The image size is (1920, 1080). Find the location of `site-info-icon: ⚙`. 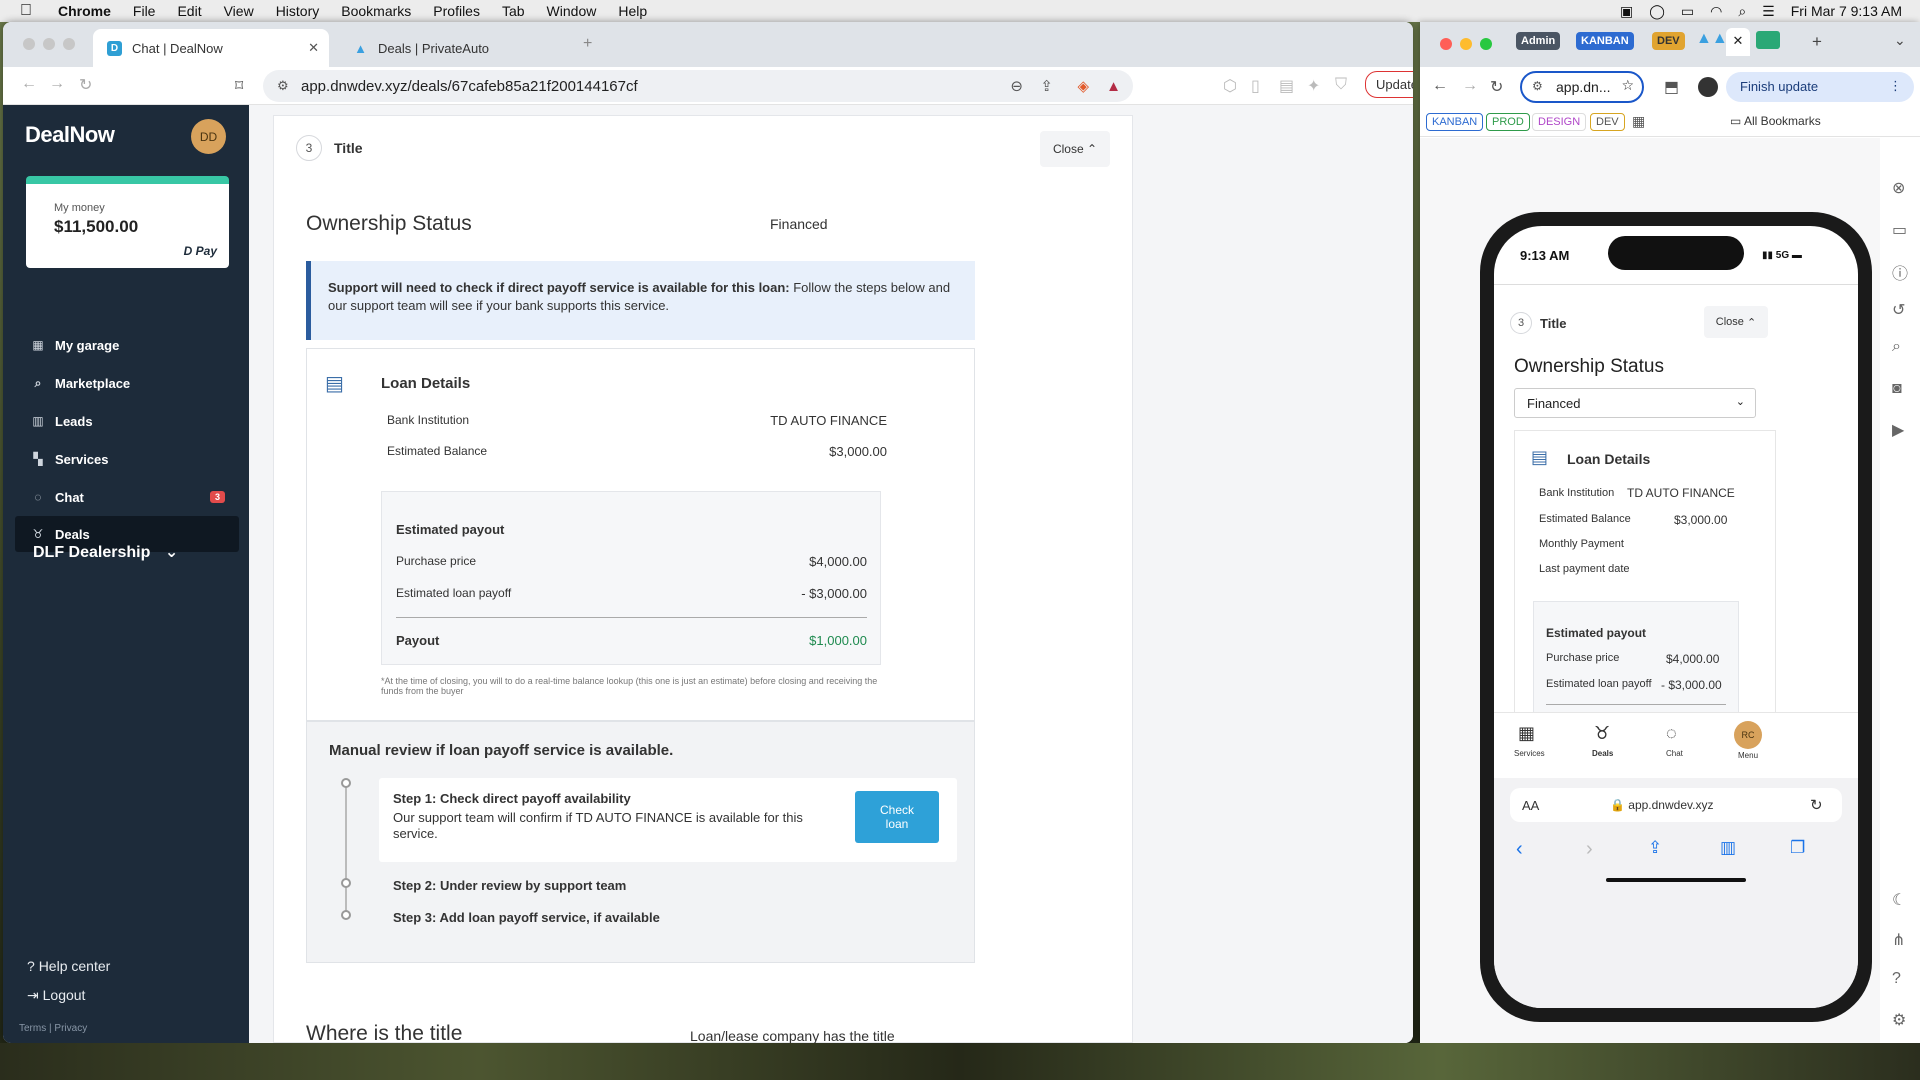

site-info-icon: ⚙ is located at coordinates (283, 86).